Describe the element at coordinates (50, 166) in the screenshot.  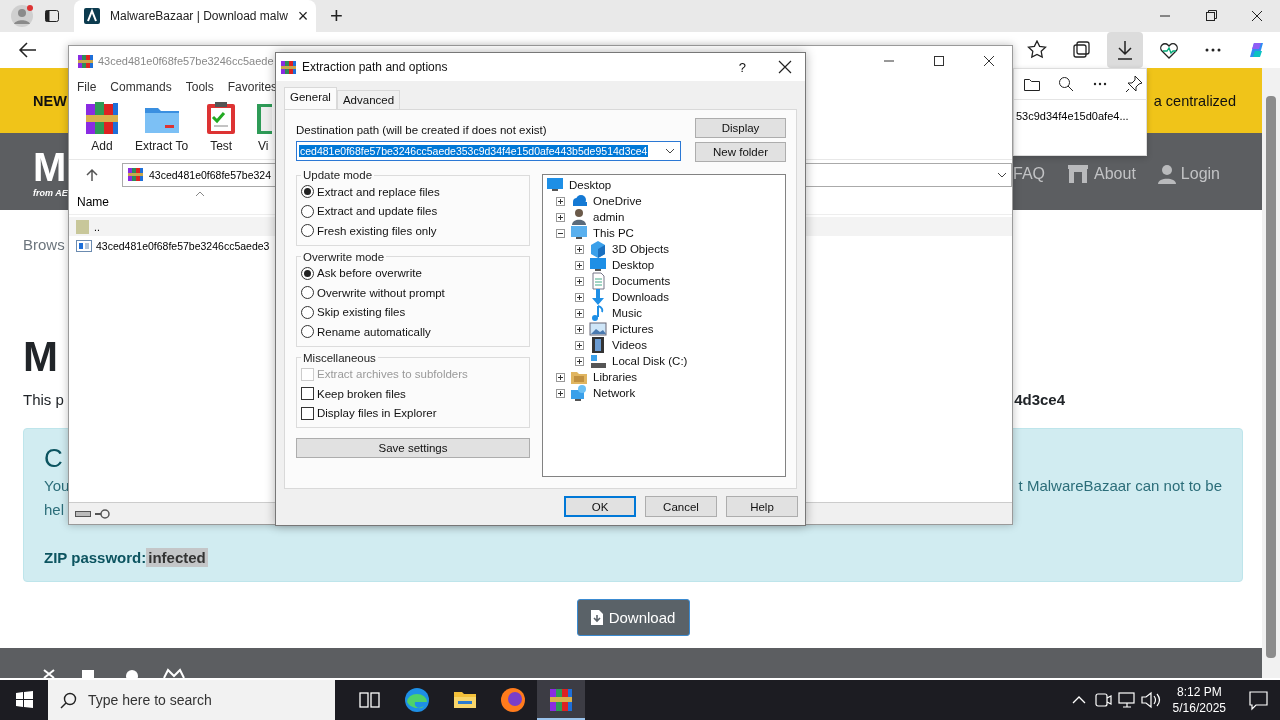
I see `site-logo: M` at that location.